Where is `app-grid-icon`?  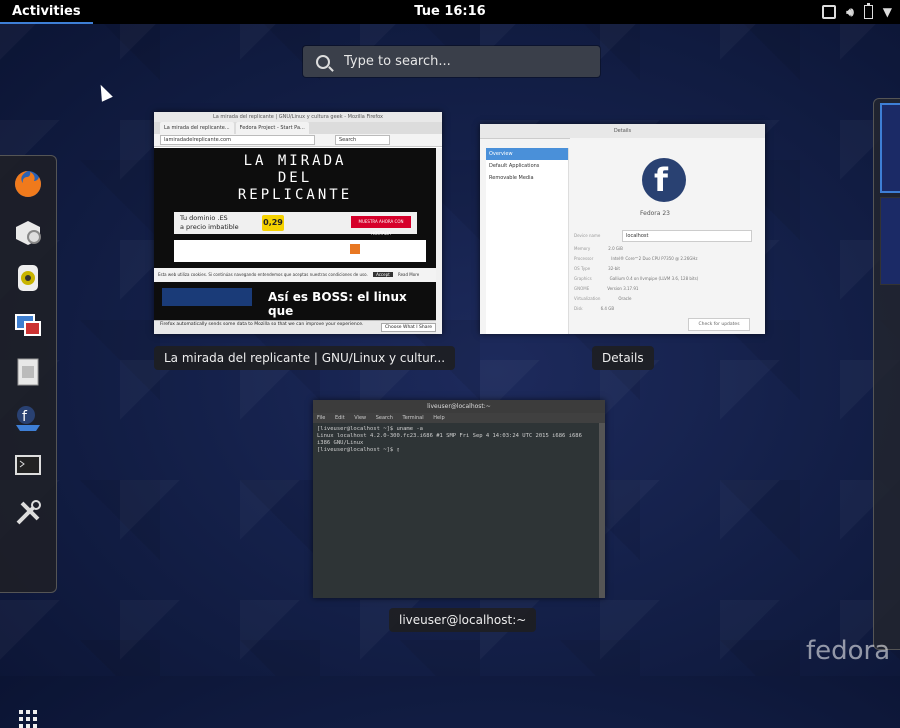 app-grid-icon is located at coordinates (28, 719).